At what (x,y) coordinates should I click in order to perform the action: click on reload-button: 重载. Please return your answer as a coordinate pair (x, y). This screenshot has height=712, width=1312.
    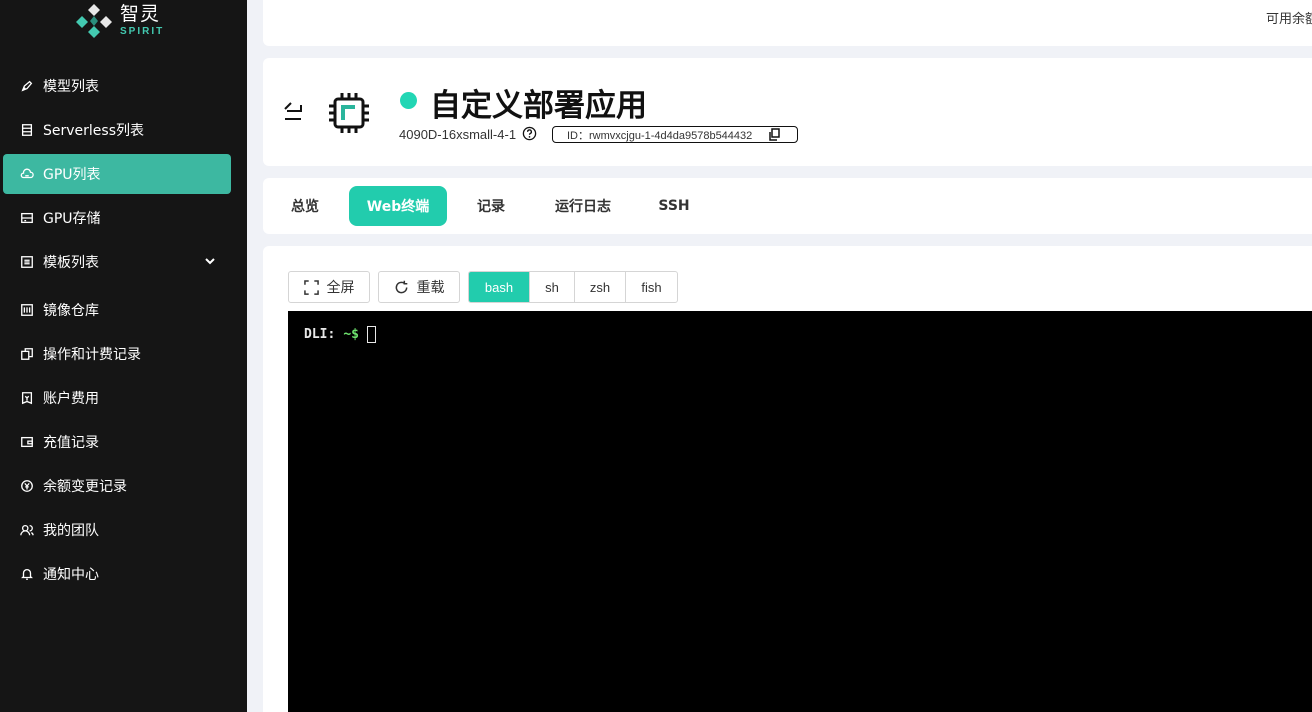
    Looking at the image, I should click on (419, 287).